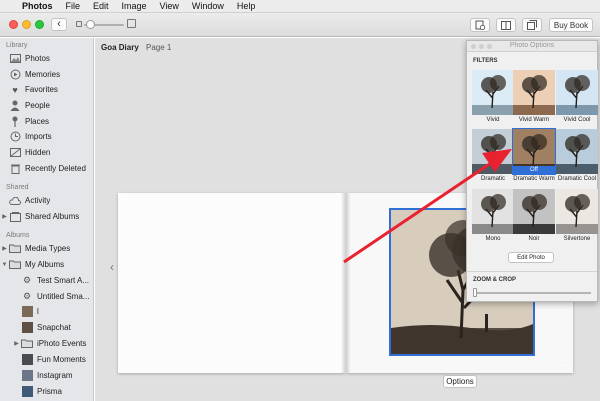 The height and width of the screenshot is (401, 600). What do you see at coordinates (475, 292) in the screenshot?
I see `zoom-crop-slider-knob` at bounding box center [475, 292].